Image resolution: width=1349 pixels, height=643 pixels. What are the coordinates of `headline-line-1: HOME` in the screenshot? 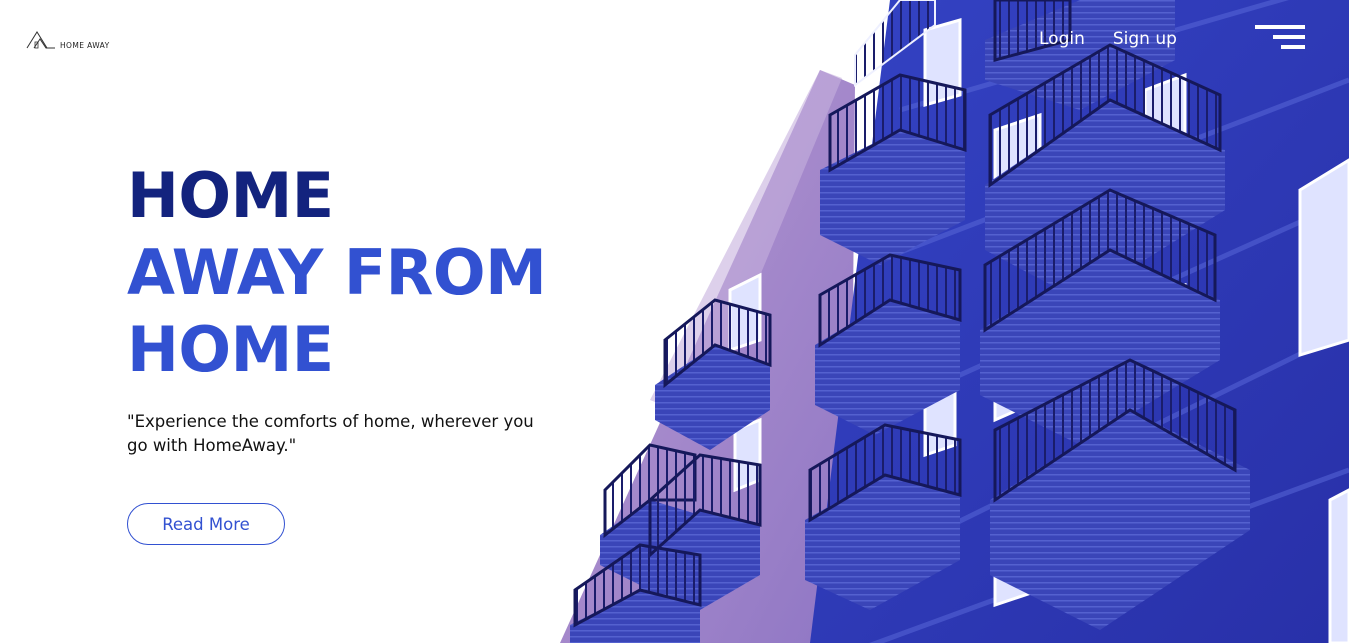 It's located at (230, 195).